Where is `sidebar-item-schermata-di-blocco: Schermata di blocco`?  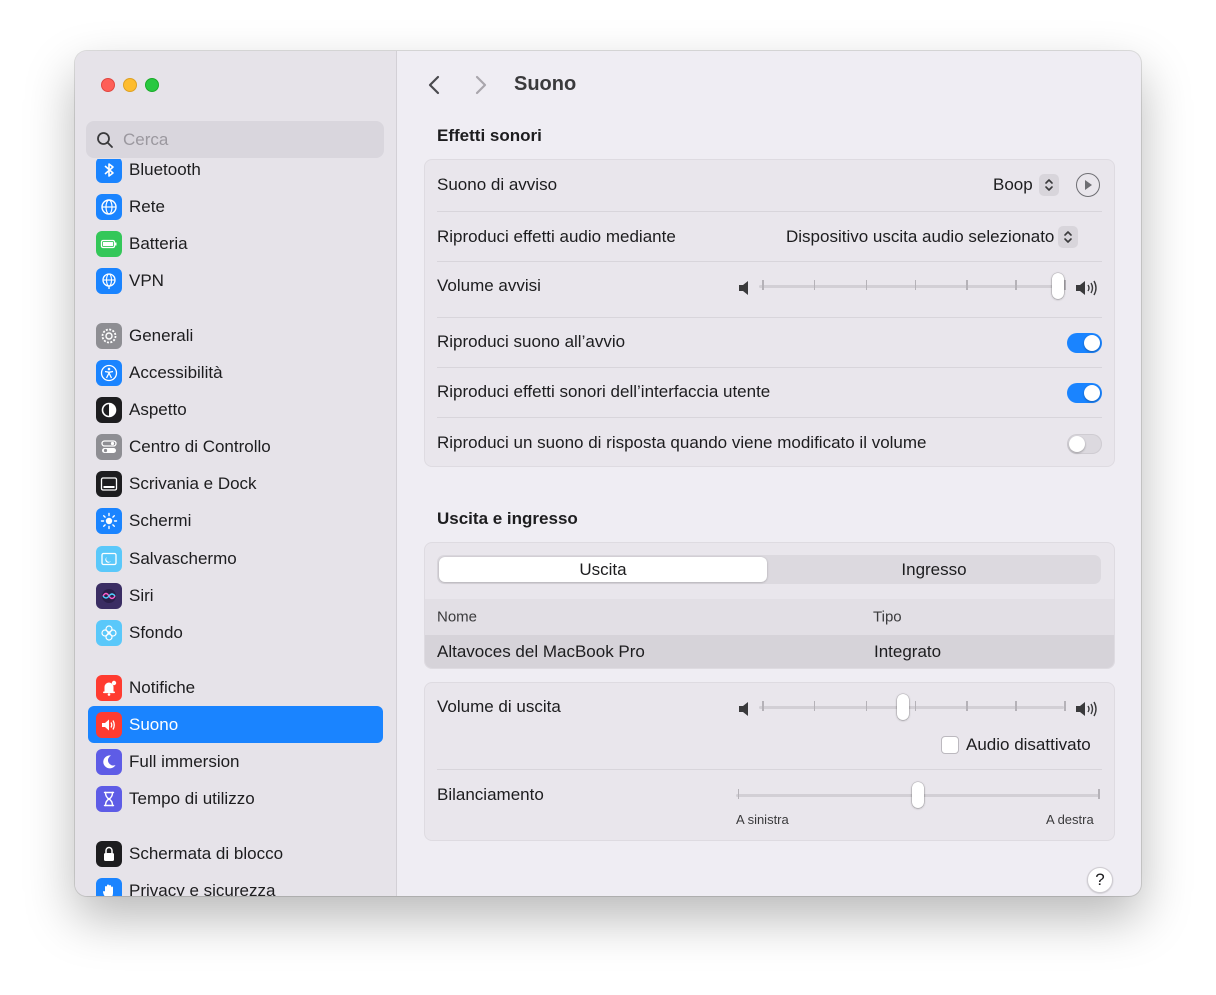
sidebar-item-schermata-di-blocco: Schermata di blocco is located at coordinates (235, 853).